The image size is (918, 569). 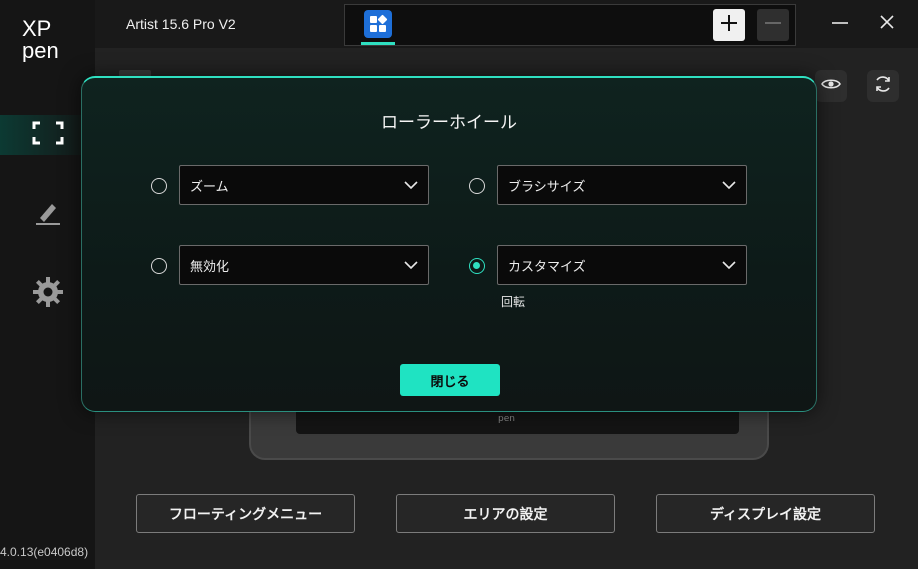 I want to click on disabled-select-value: 無効化, so click(x=210, y=267).